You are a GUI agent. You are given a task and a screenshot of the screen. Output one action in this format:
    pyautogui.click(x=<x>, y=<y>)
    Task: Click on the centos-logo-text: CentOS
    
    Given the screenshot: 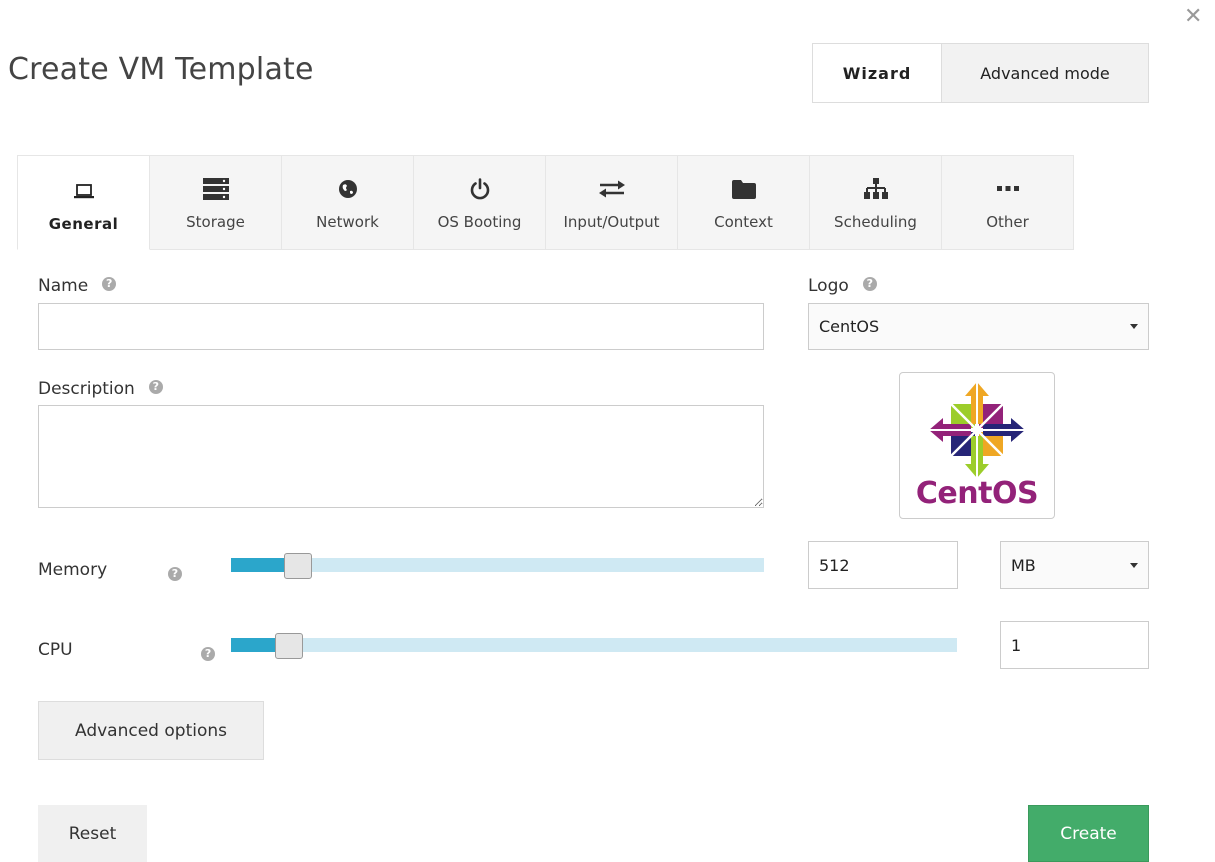 What is the action you would take?
    pyautogui.click(x=977, y=493)
    